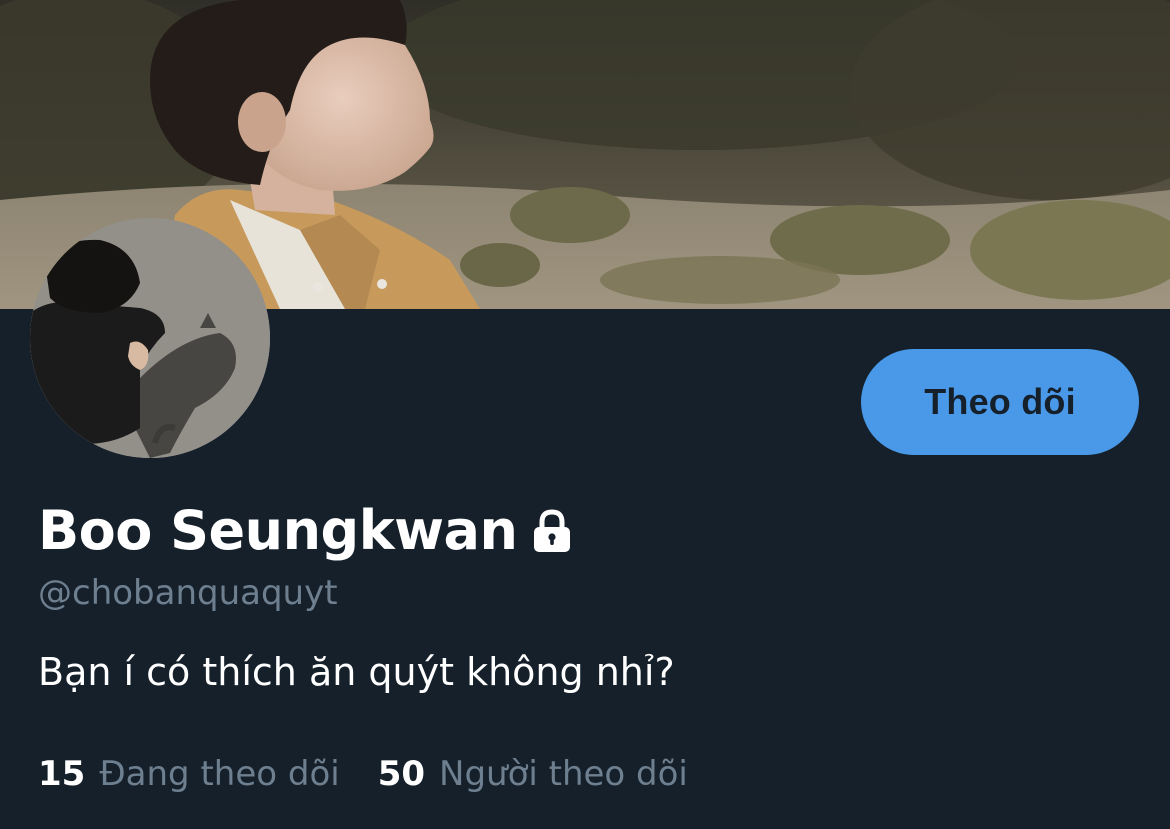 This screenshot has width=1170, height=829. What do you see at coordinates (401, 774) in the screenshot?
I see `followers-count: 50` at bounding box center [401, 774].